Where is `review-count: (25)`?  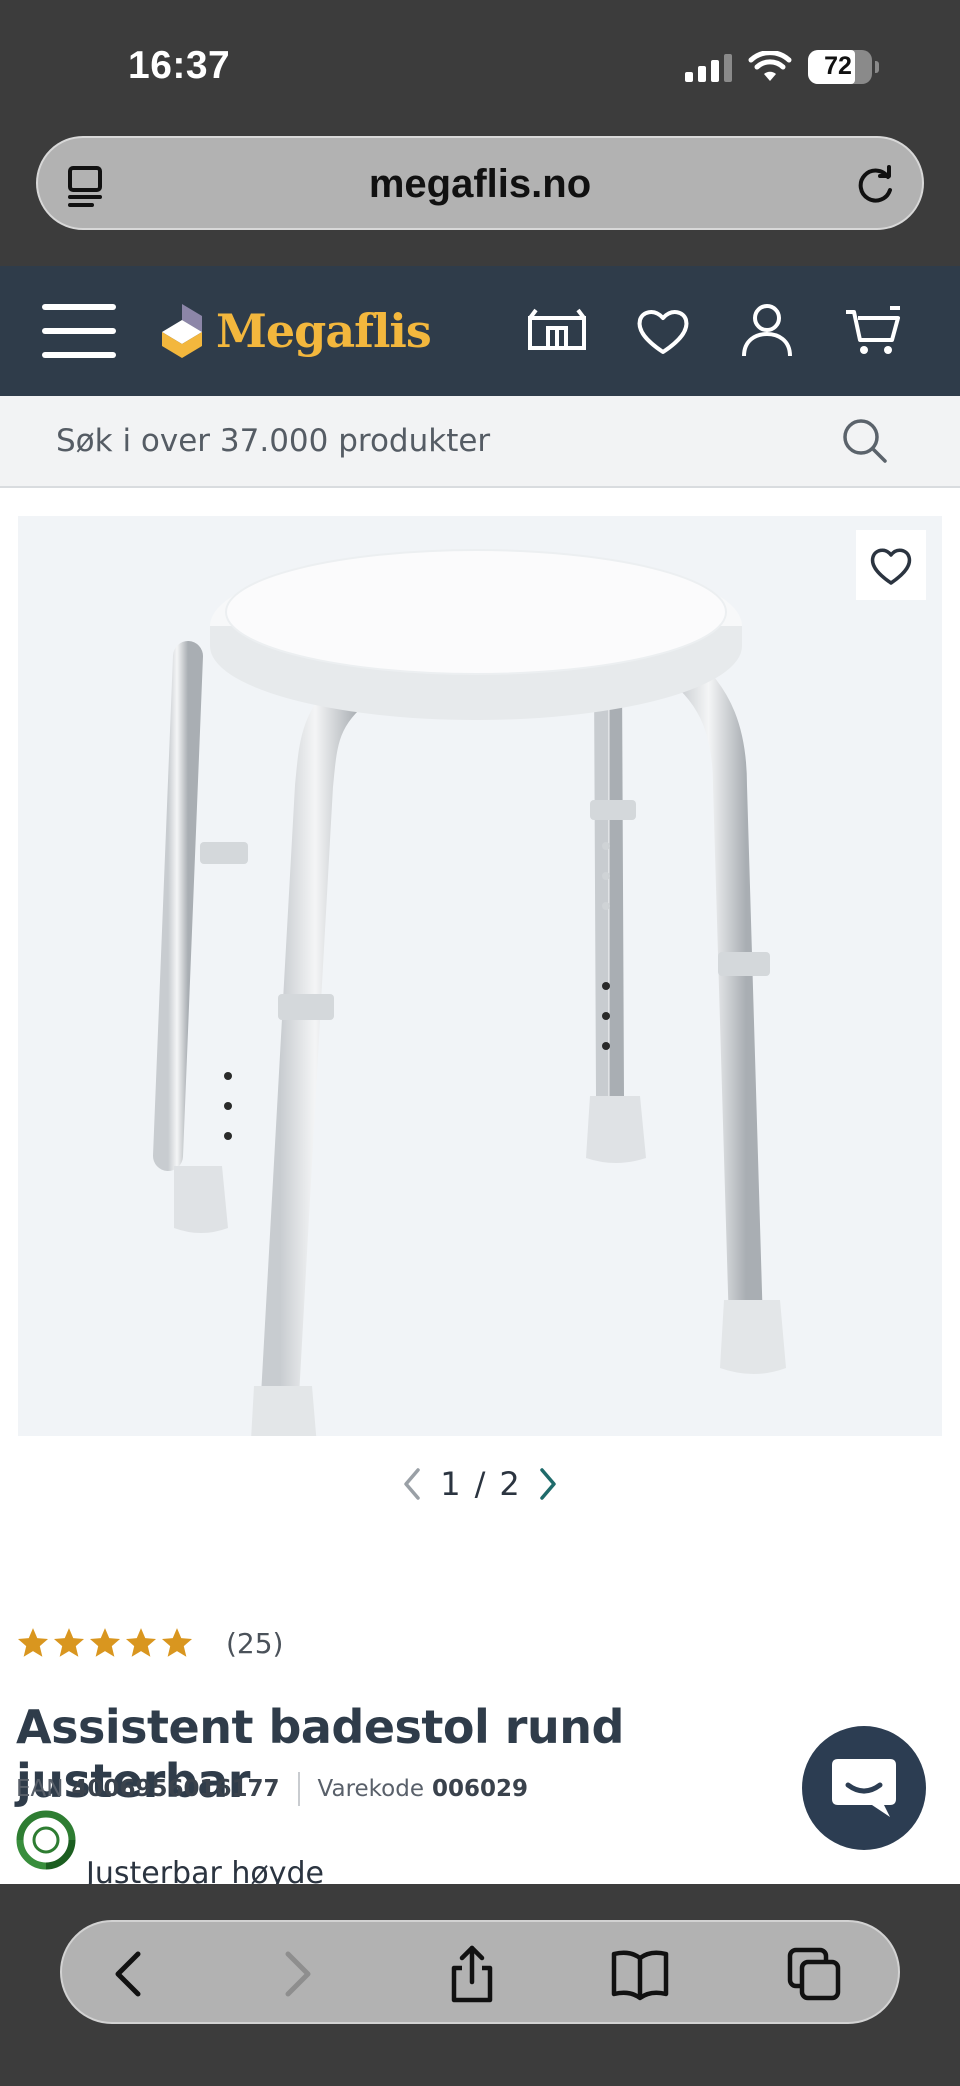
review-count: (25) is located at coordinates (254, 1643).